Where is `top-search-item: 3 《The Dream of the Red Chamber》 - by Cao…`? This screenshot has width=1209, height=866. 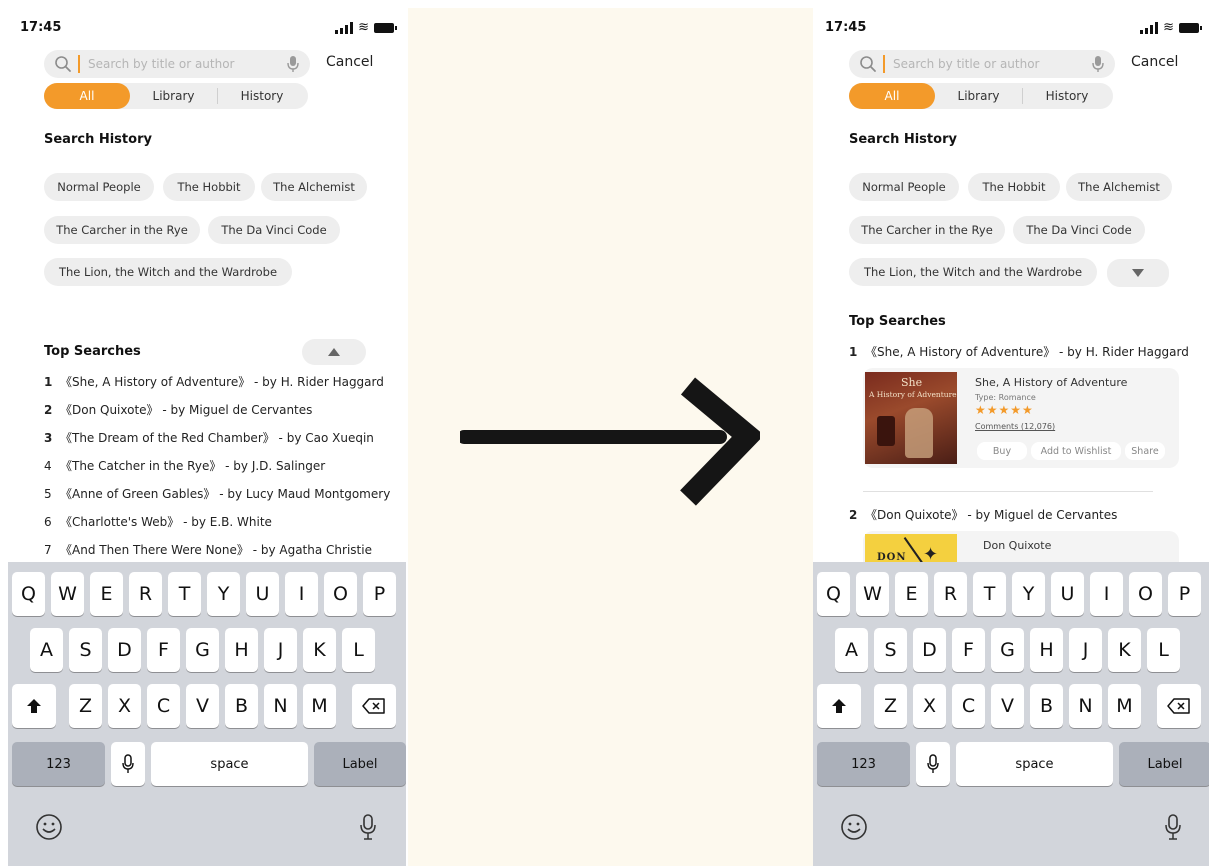
top-search-item: 3 《The Dream of the Red Chamber》 - by Cao… is located at coordinates (209, 437).